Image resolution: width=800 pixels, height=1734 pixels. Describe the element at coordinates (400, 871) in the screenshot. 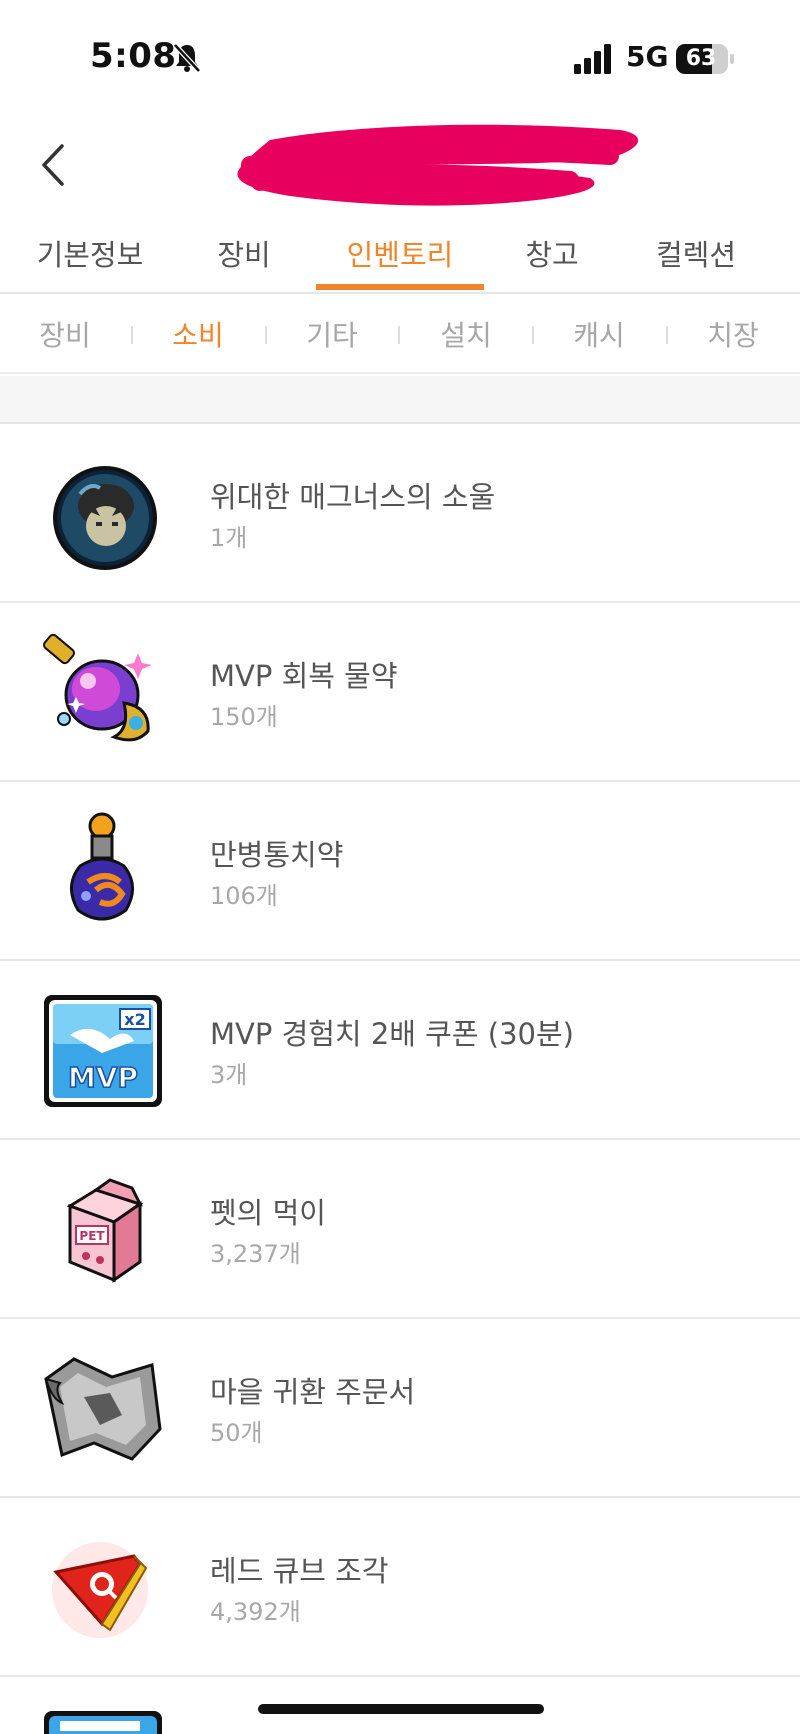

I see `list-item: 만병통치약 106개` at that location.